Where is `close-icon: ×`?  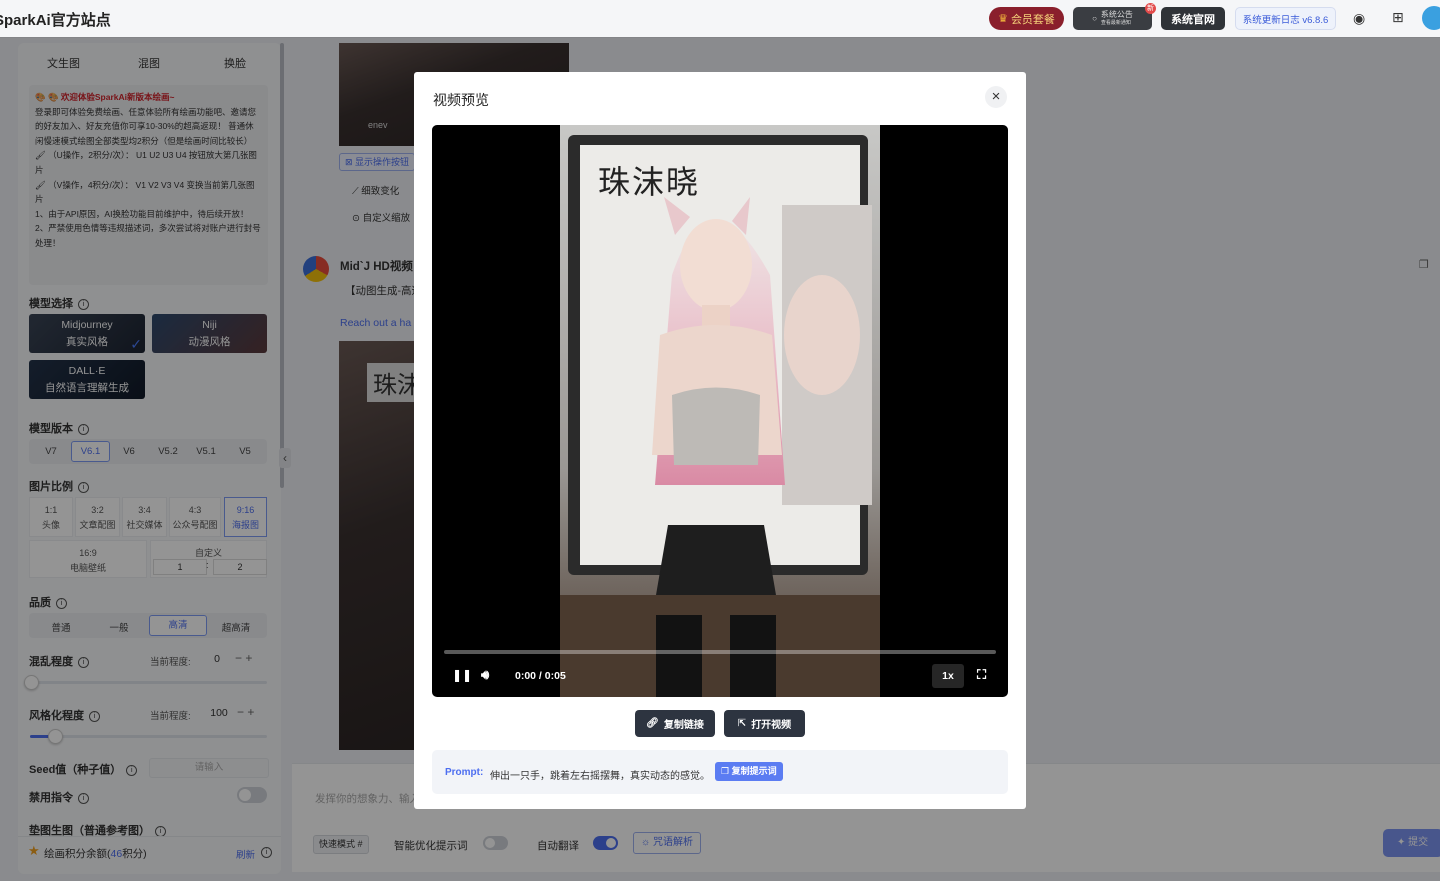 close-icon: × is located at coordinates (996, 97).